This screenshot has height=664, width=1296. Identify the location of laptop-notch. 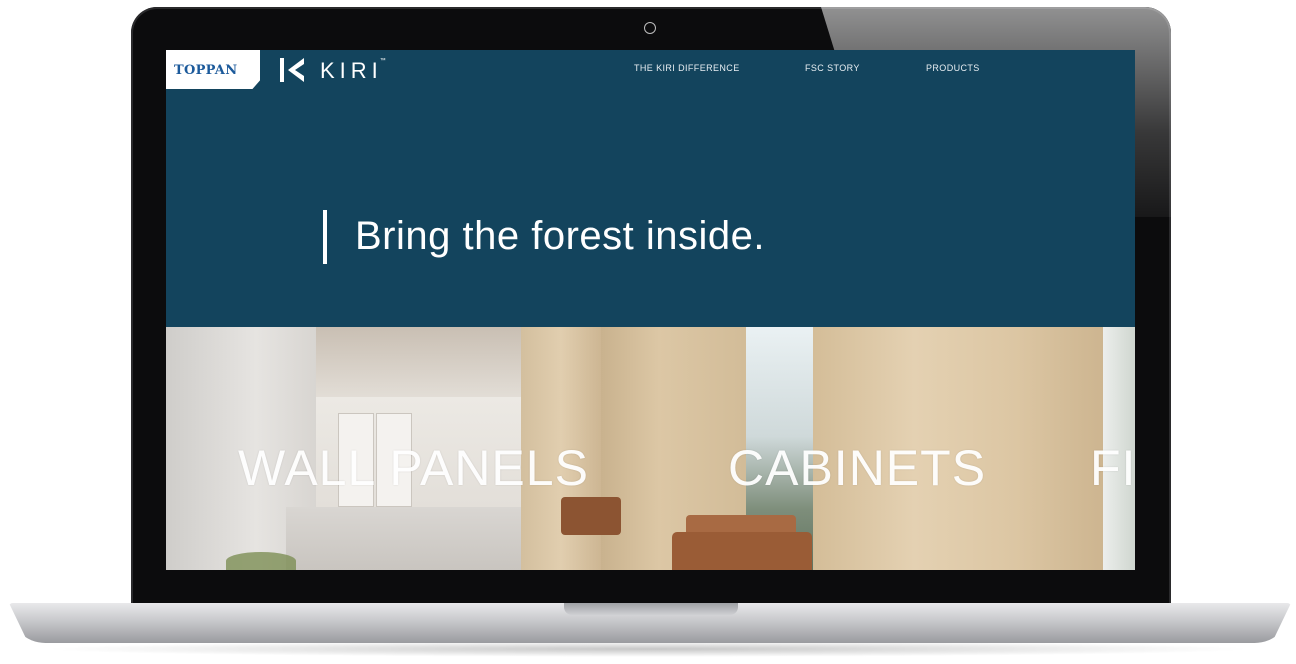
(651, 609).